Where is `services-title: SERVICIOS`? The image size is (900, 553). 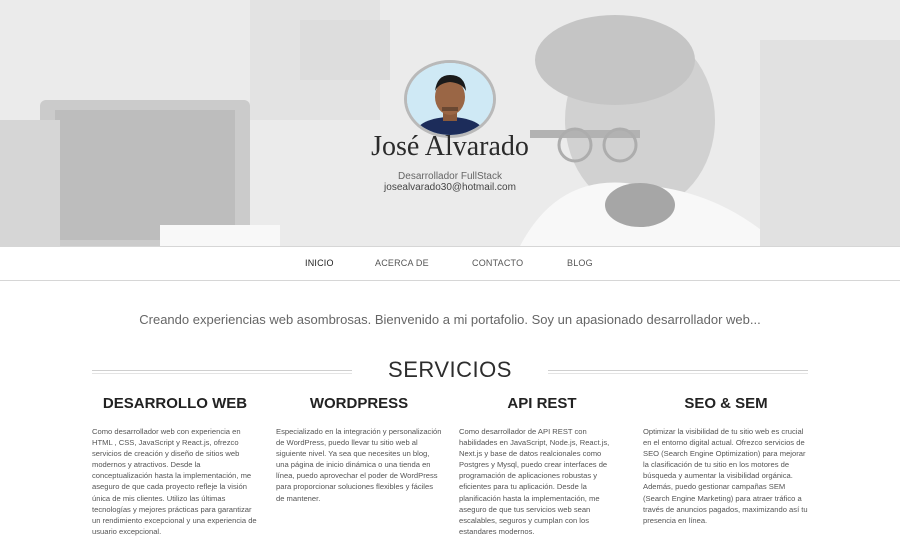 services-title: SERVICIOS is located at coordinates (450, 369).